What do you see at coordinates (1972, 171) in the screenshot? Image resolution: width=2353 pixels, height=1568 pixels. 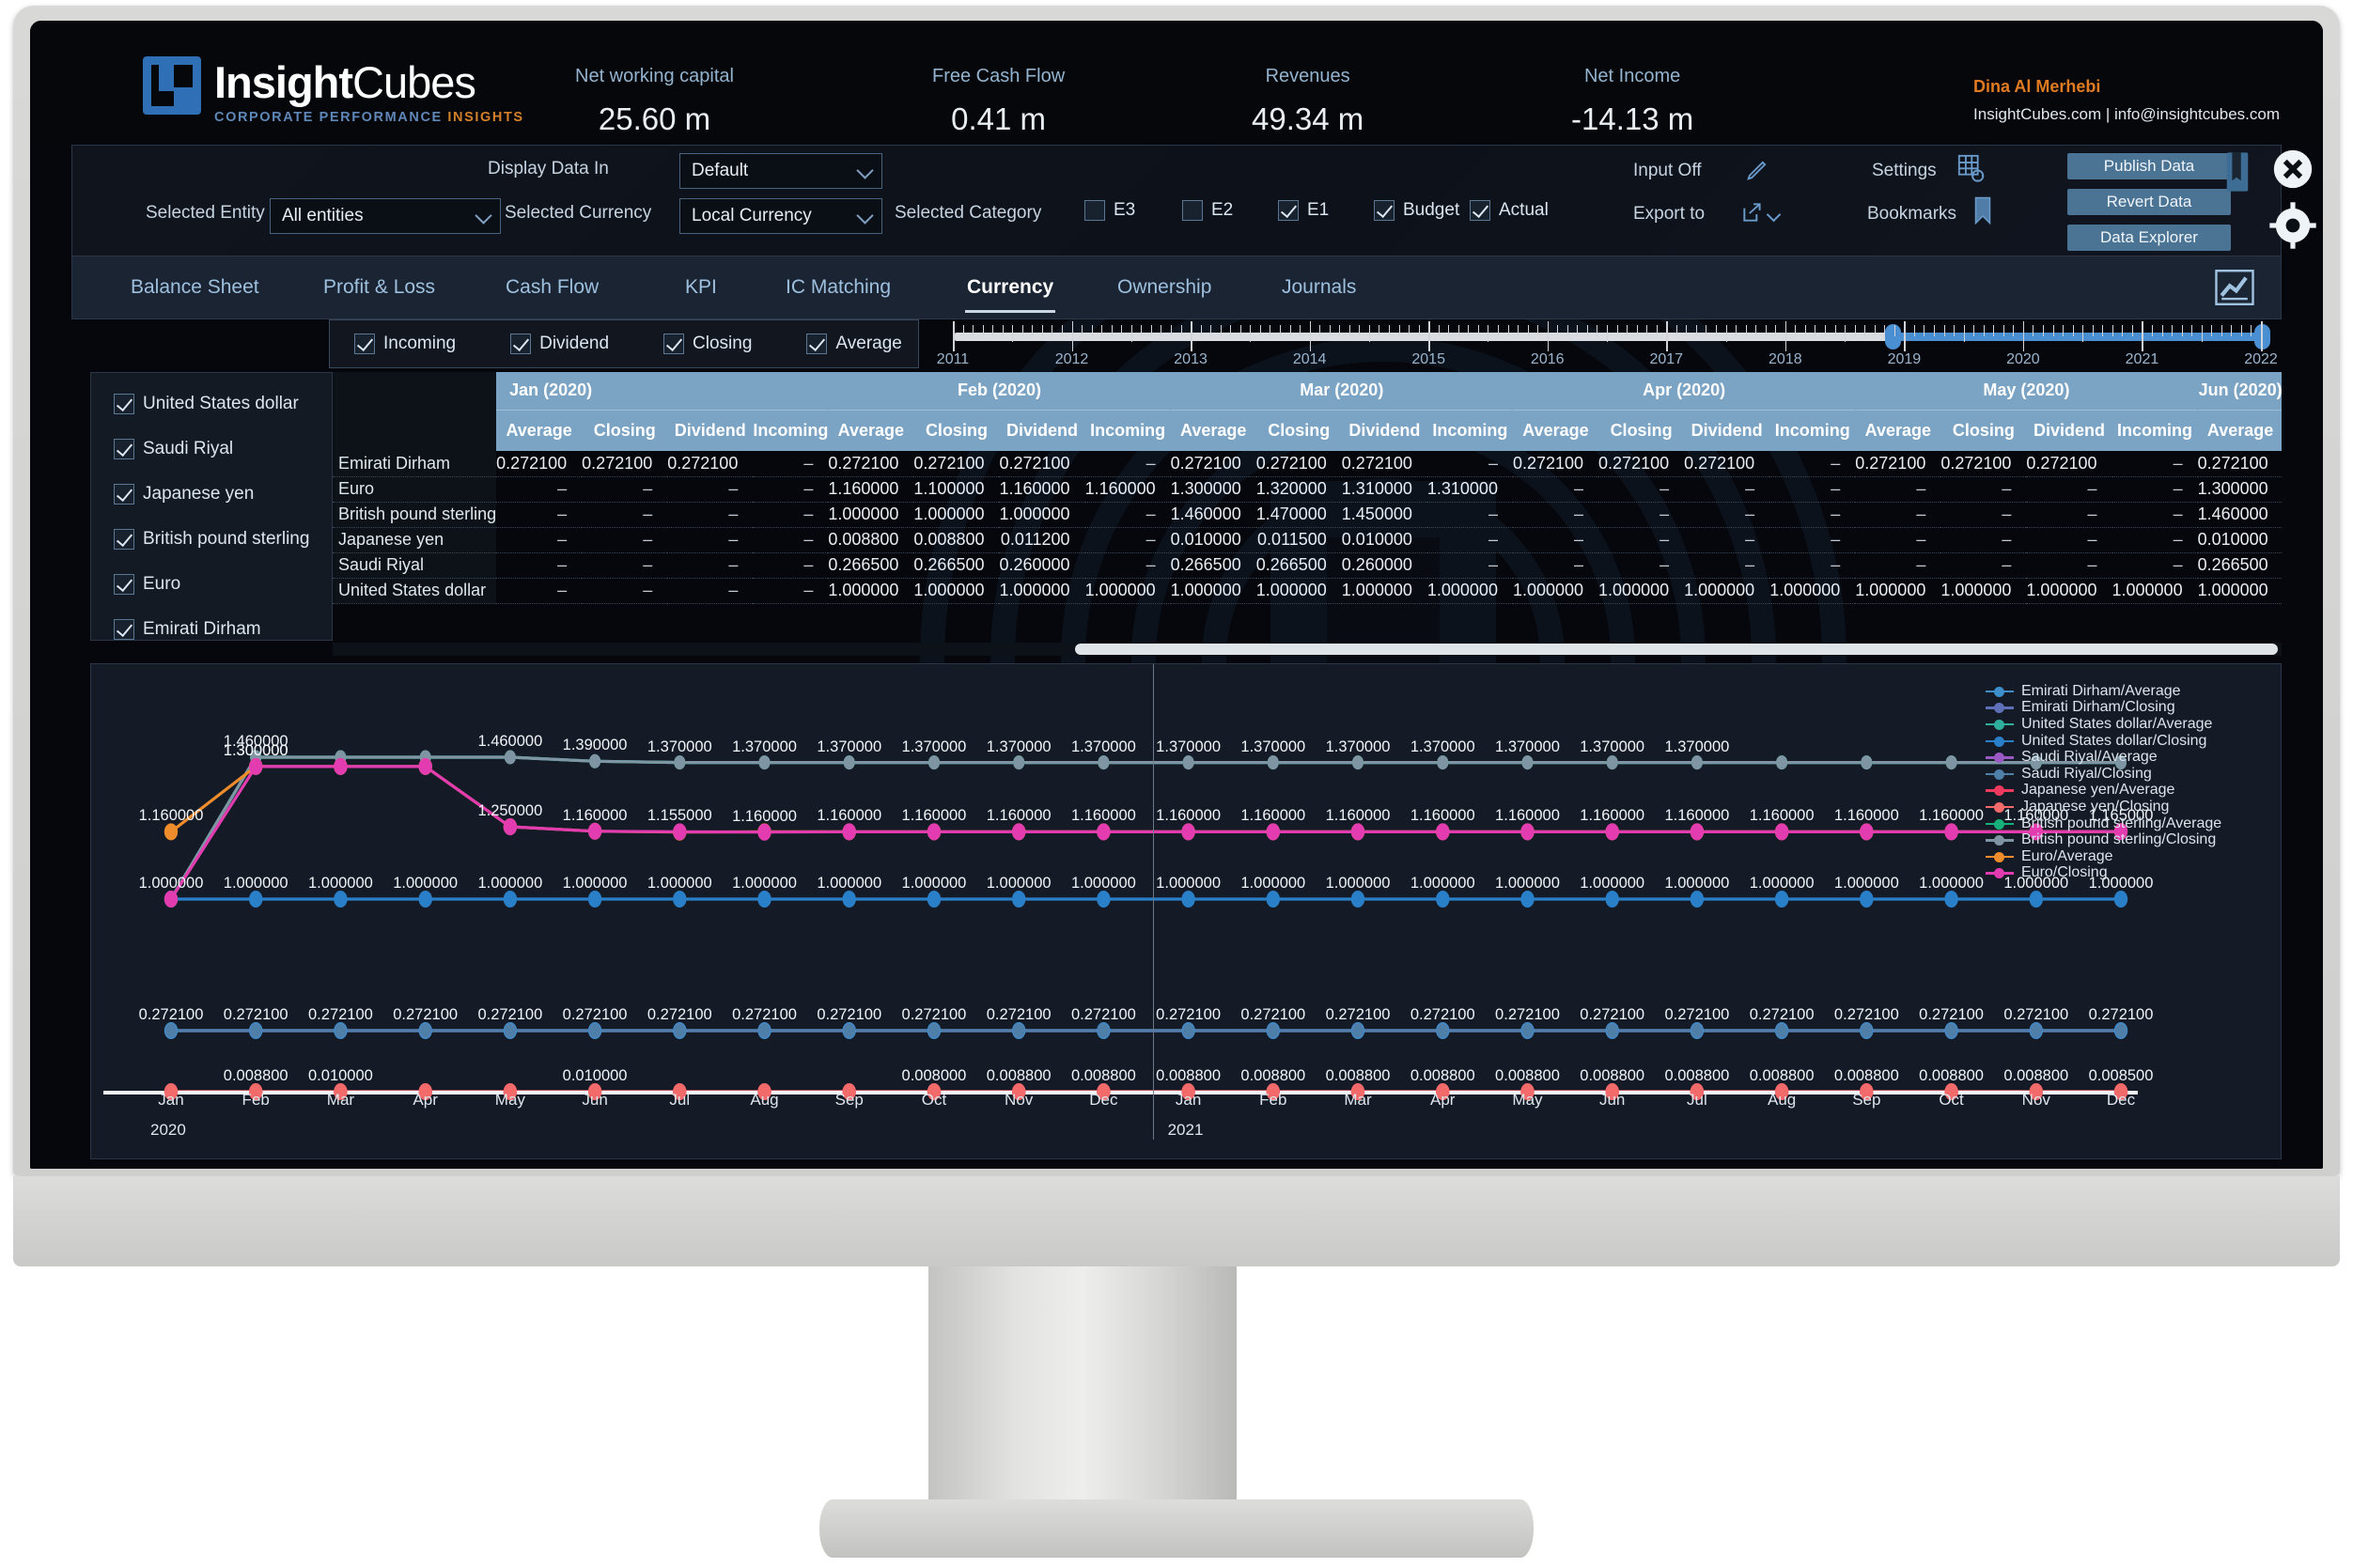 I see `settings-grid-icon` at bounding box center [1972, 171].